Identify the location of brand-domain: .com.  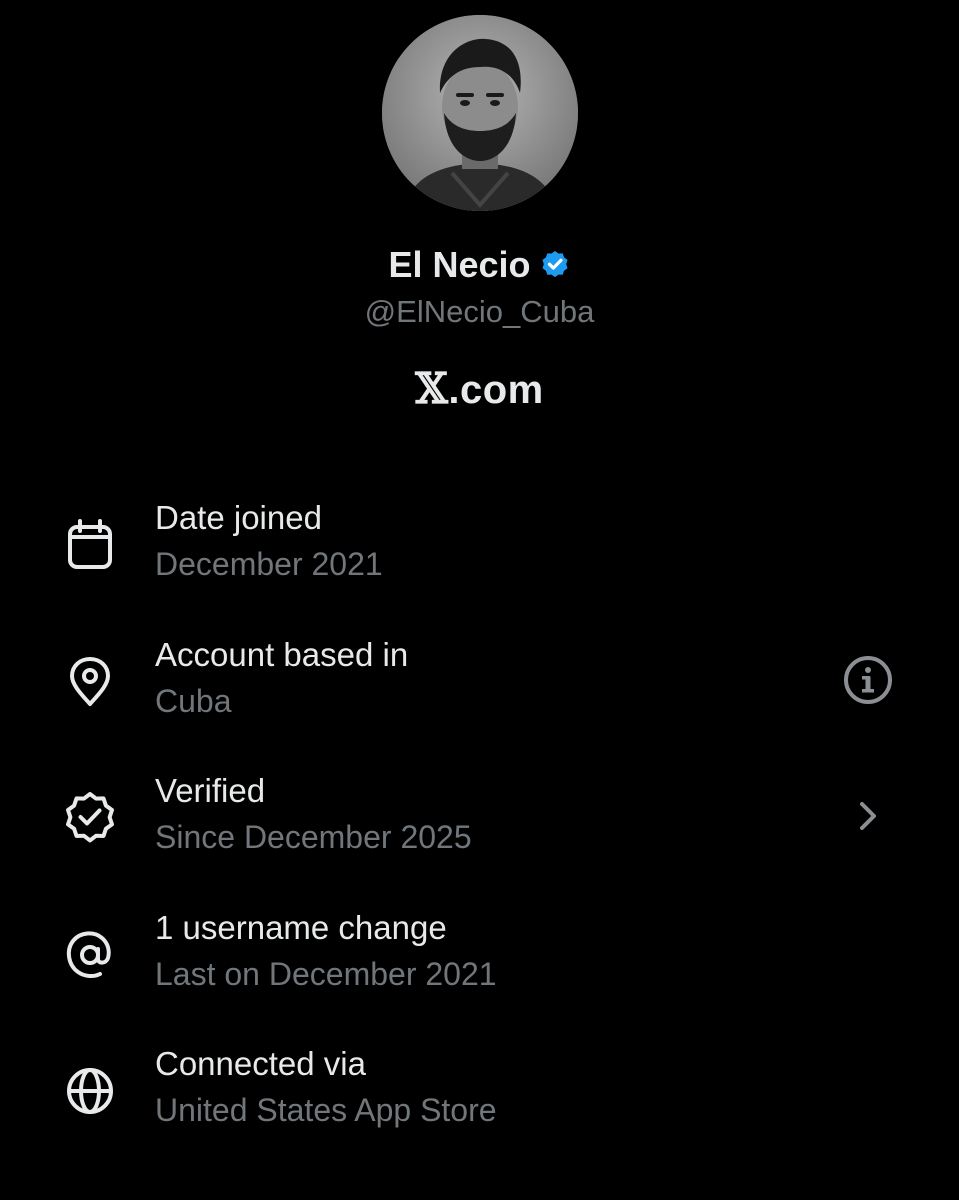
(496, 390).